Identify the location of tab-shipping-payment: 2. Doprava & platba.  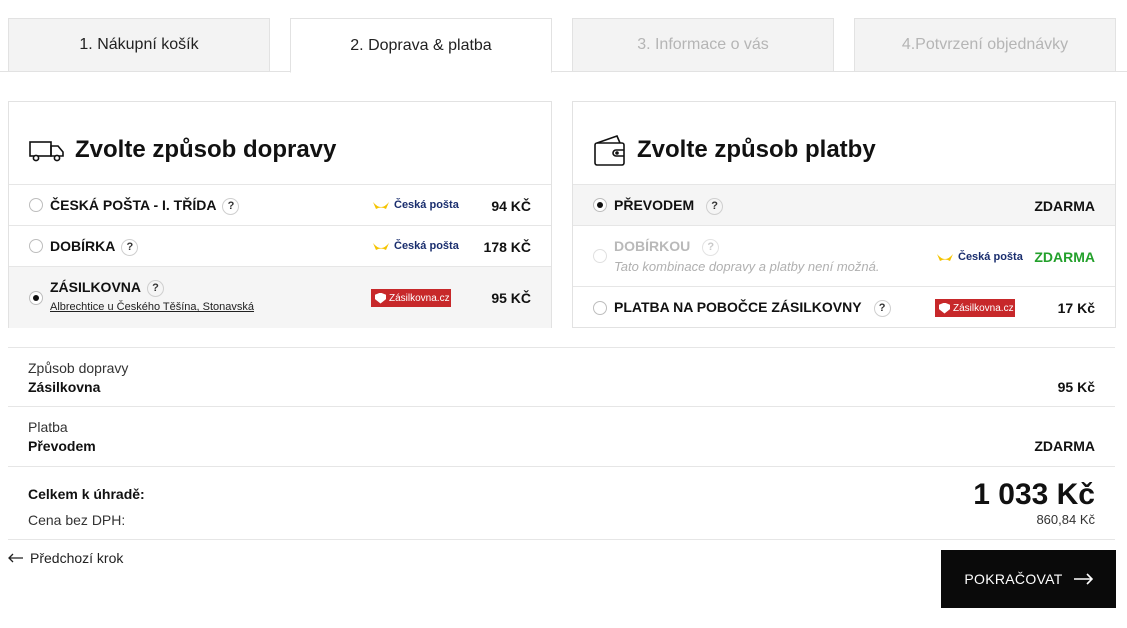
(421, 45).